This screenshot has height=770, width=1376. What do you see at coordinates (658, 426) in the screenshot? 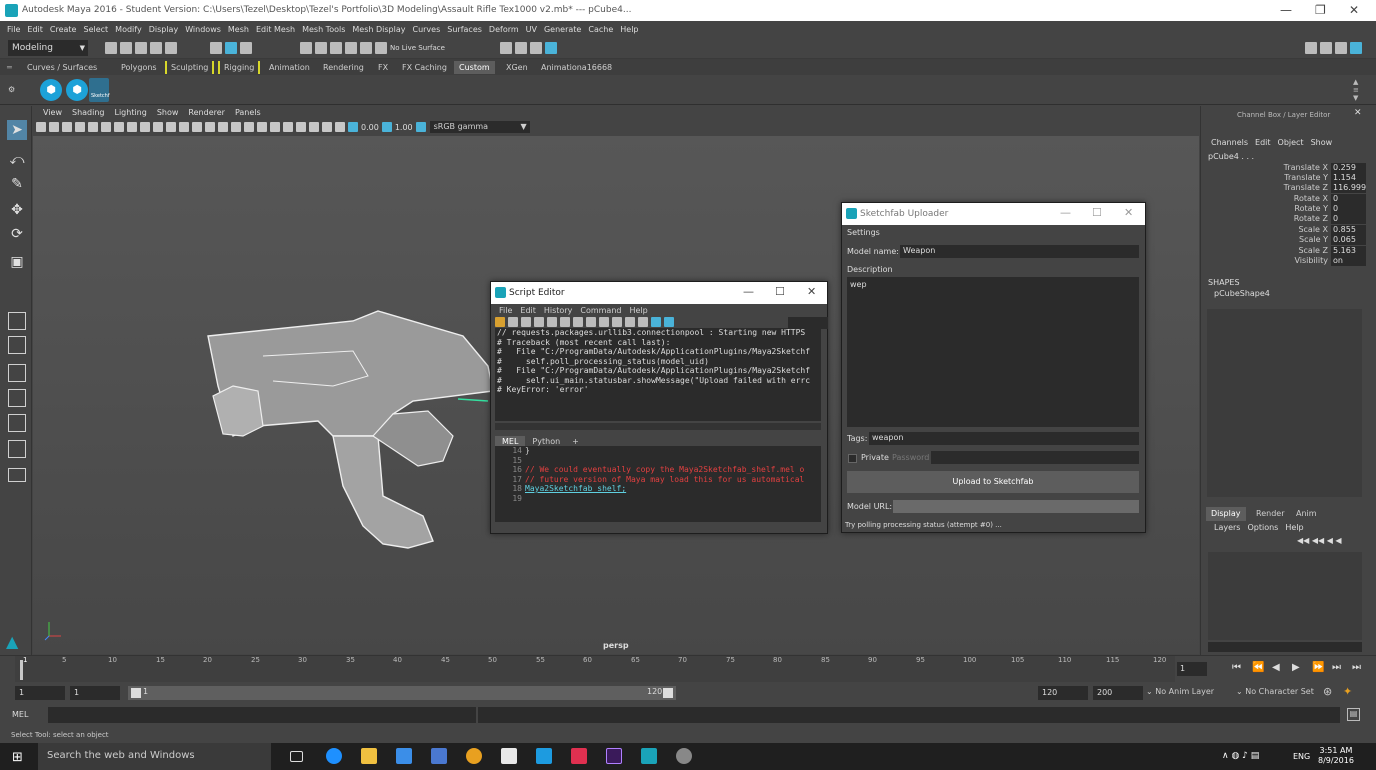
I see `output-horizontal-scrollbar` at bounding box center [658, 426].